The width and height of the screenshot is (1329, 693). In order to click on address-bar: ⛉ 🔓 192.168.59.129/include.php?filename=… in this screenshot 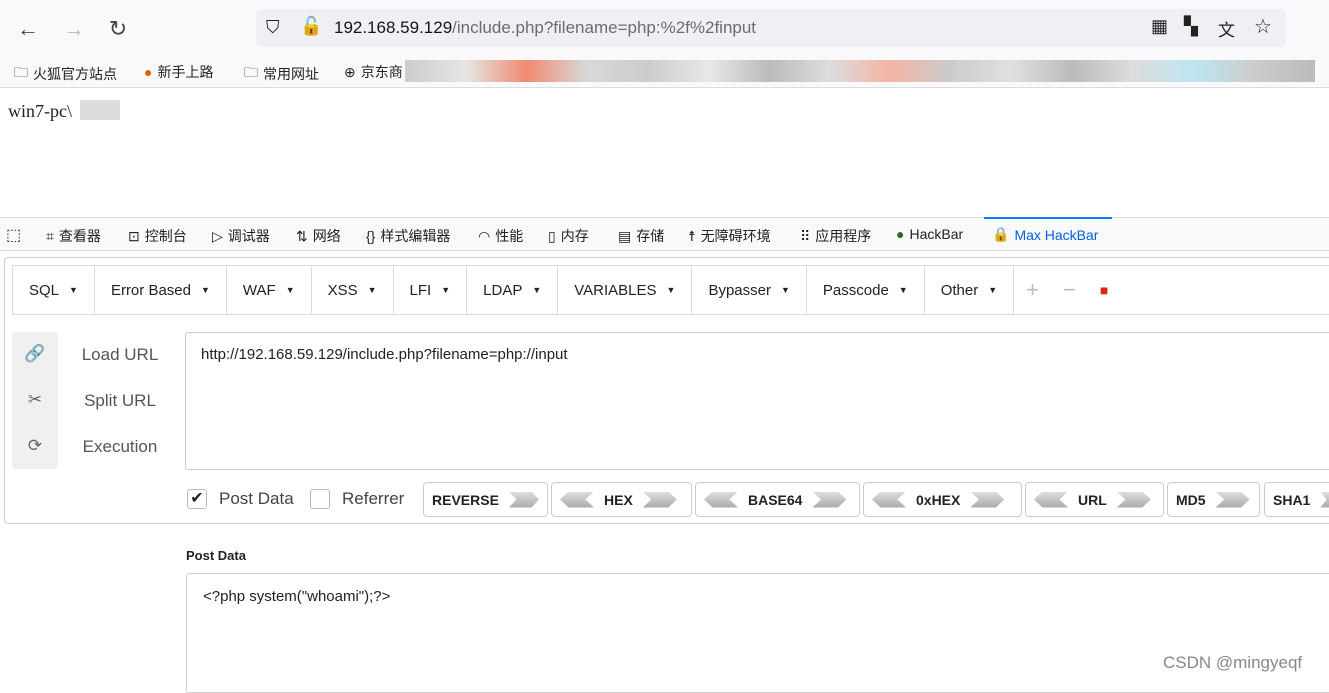, I will do `click(771, 28)`.